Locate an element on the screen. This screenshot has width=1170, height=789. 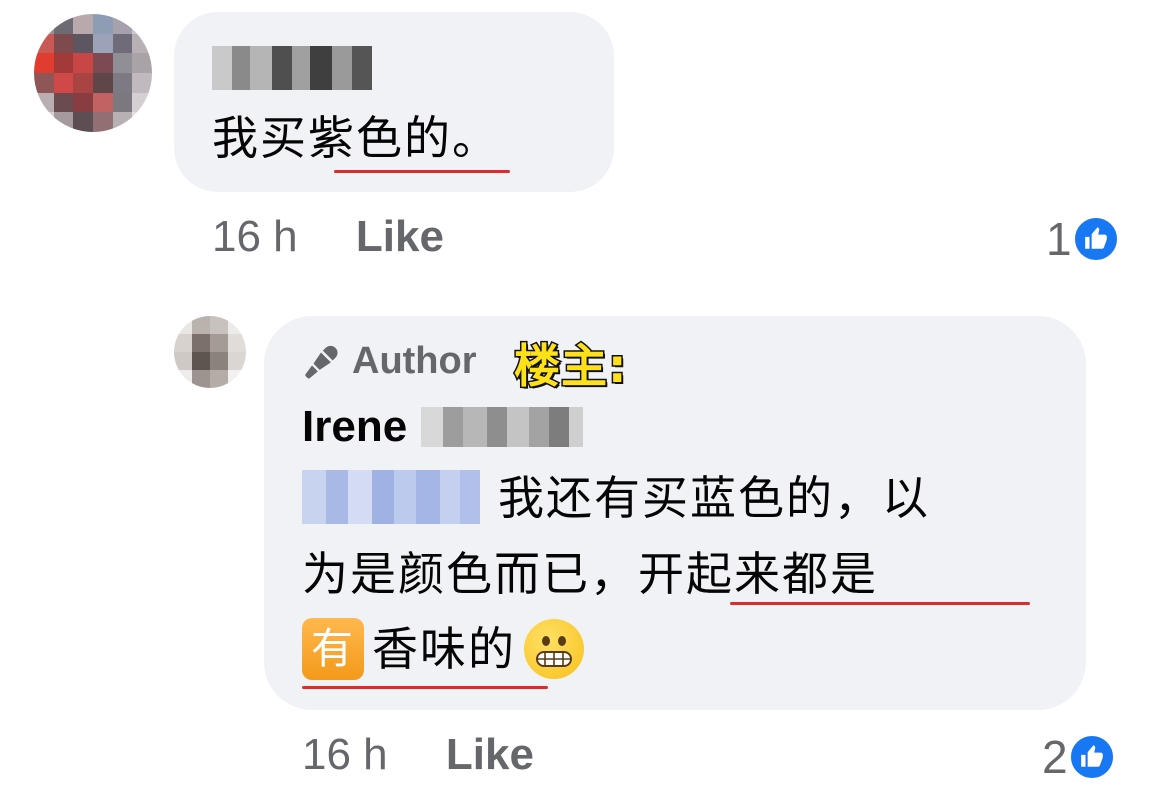
reply-text-line-1: 我还有买蓝色的，以 is located at coordinates (714, 498).